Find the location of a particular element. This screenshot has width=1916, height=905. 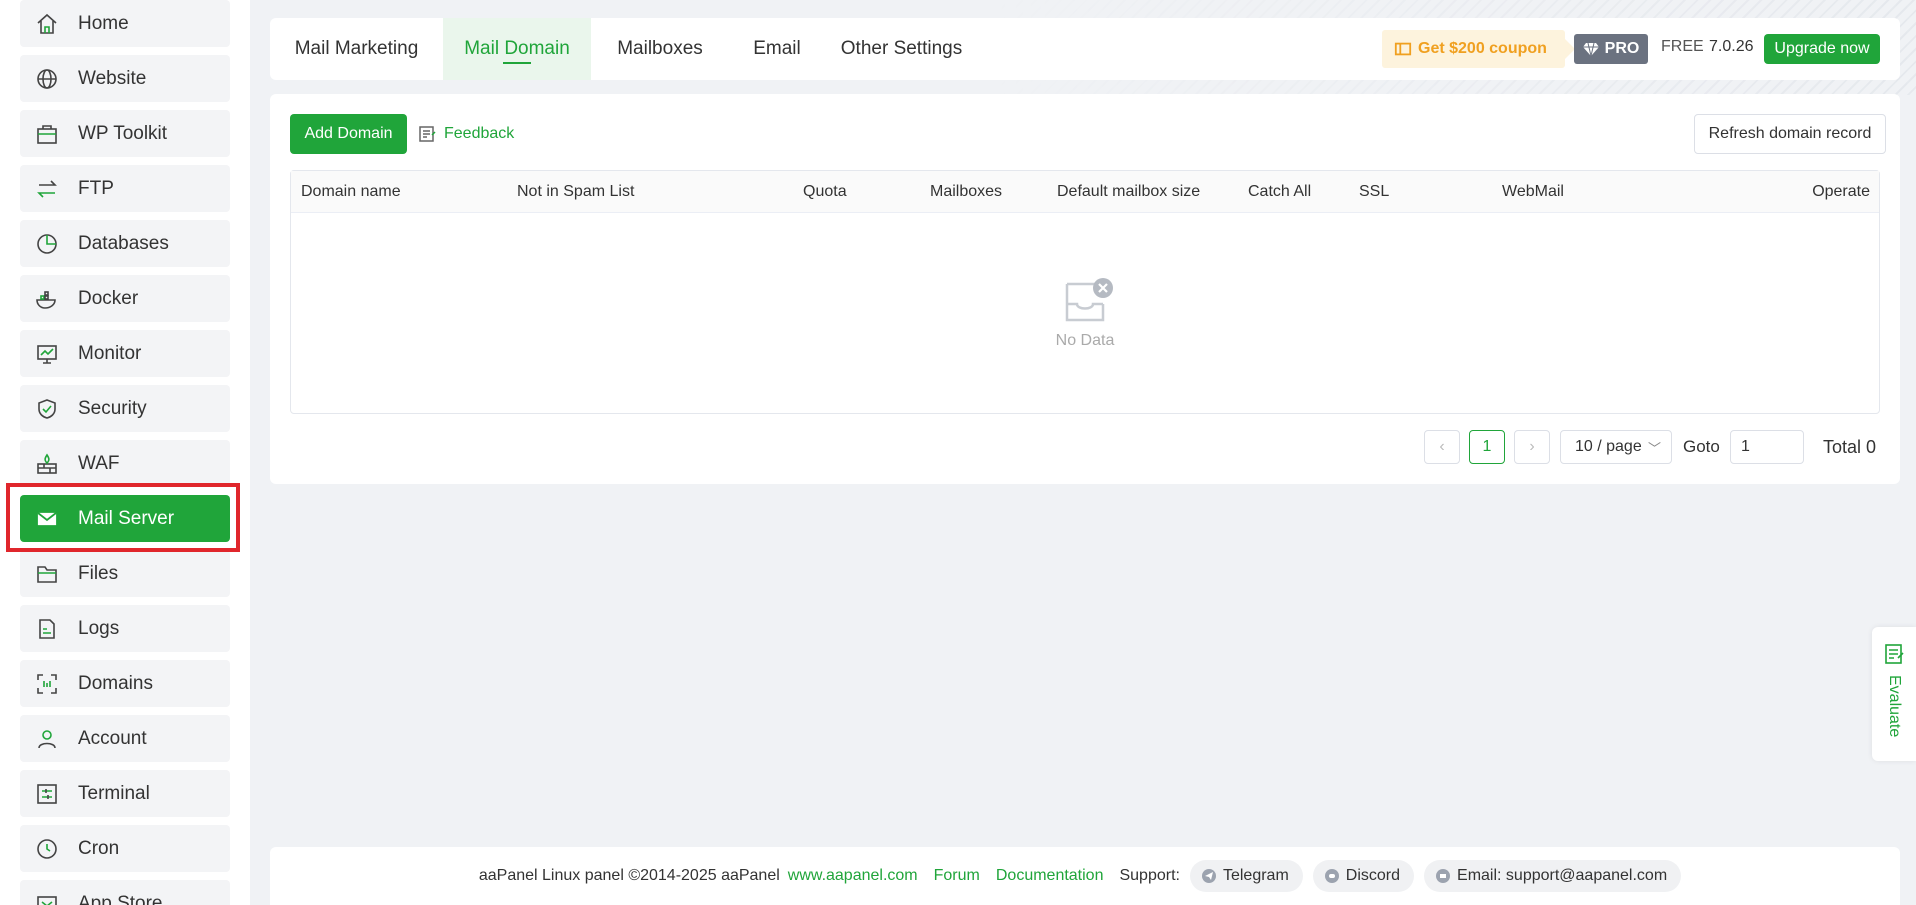

log-icon is located at coordinates (47, 629).